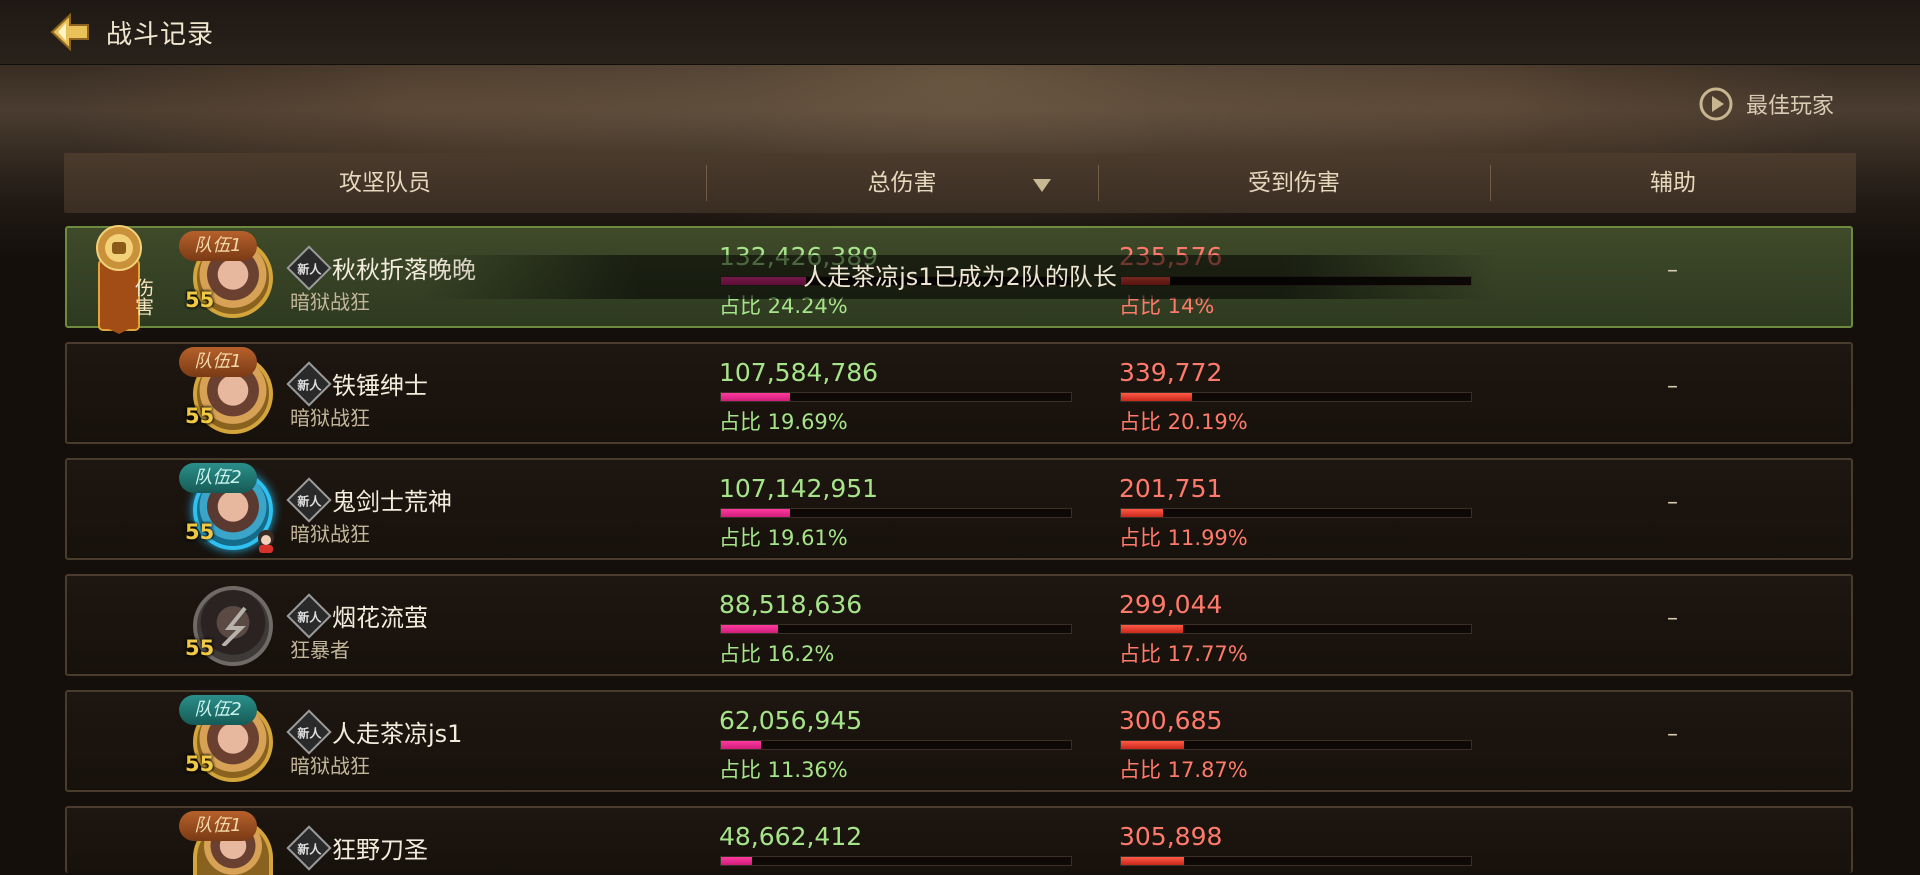  I want to click on damage-value: 62,056,945, so click(791, 720).